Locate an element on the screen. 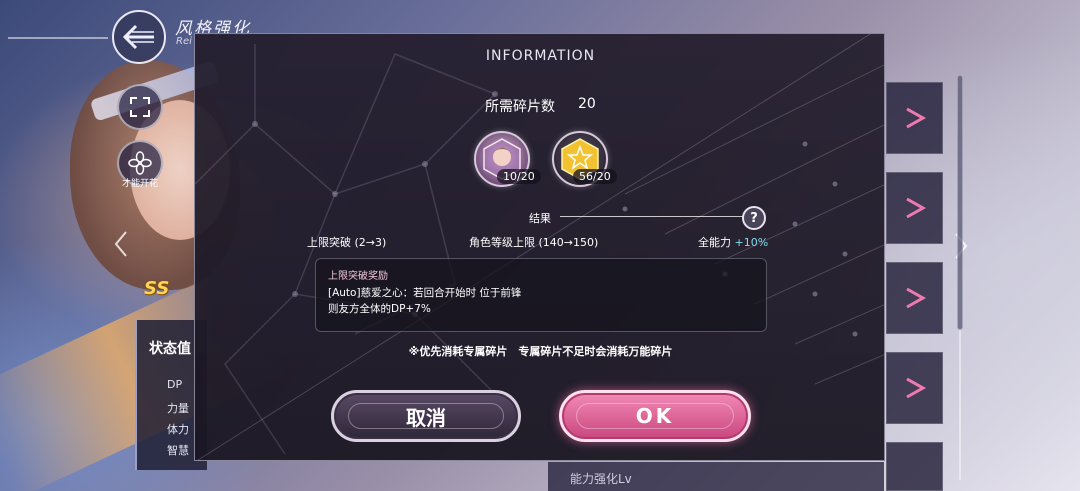 The height and width of the screenshot is (491, 1080). header-divider is located at coordinates (58, 38).